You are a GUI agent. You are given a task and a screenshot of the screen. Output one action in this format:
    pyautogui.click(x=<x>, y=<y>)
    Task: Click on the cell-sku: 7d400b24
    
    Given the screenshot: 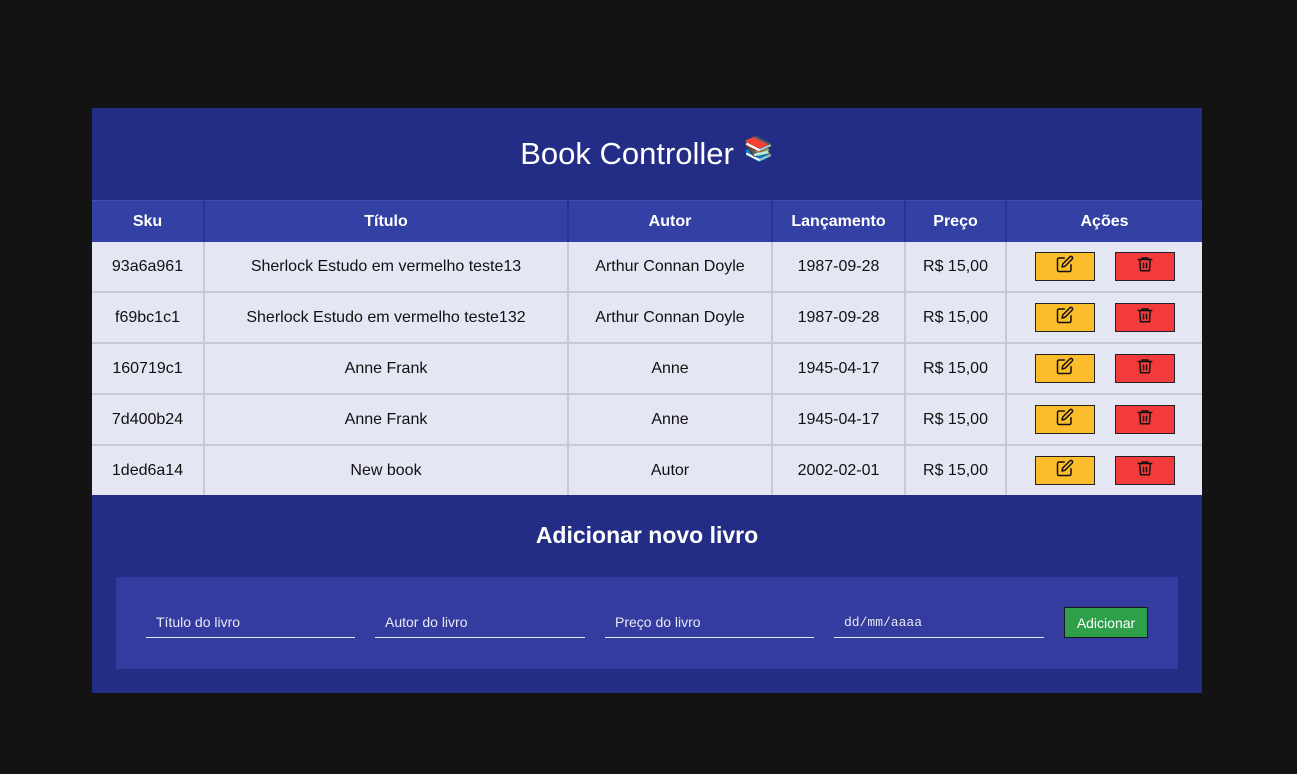 What is the action you would take?
    pyautogui.click(x=148, y=420)
    